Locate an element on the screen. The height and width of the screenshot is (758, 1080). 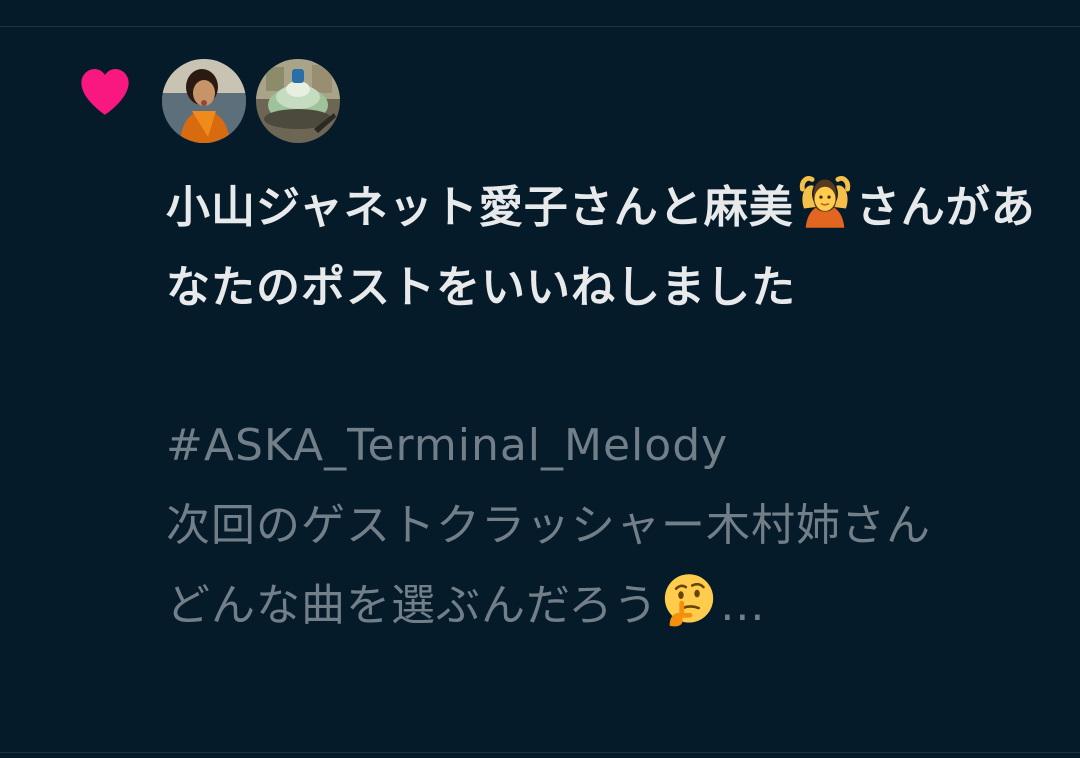
bottom-divider is located at coordinates (540, 752).